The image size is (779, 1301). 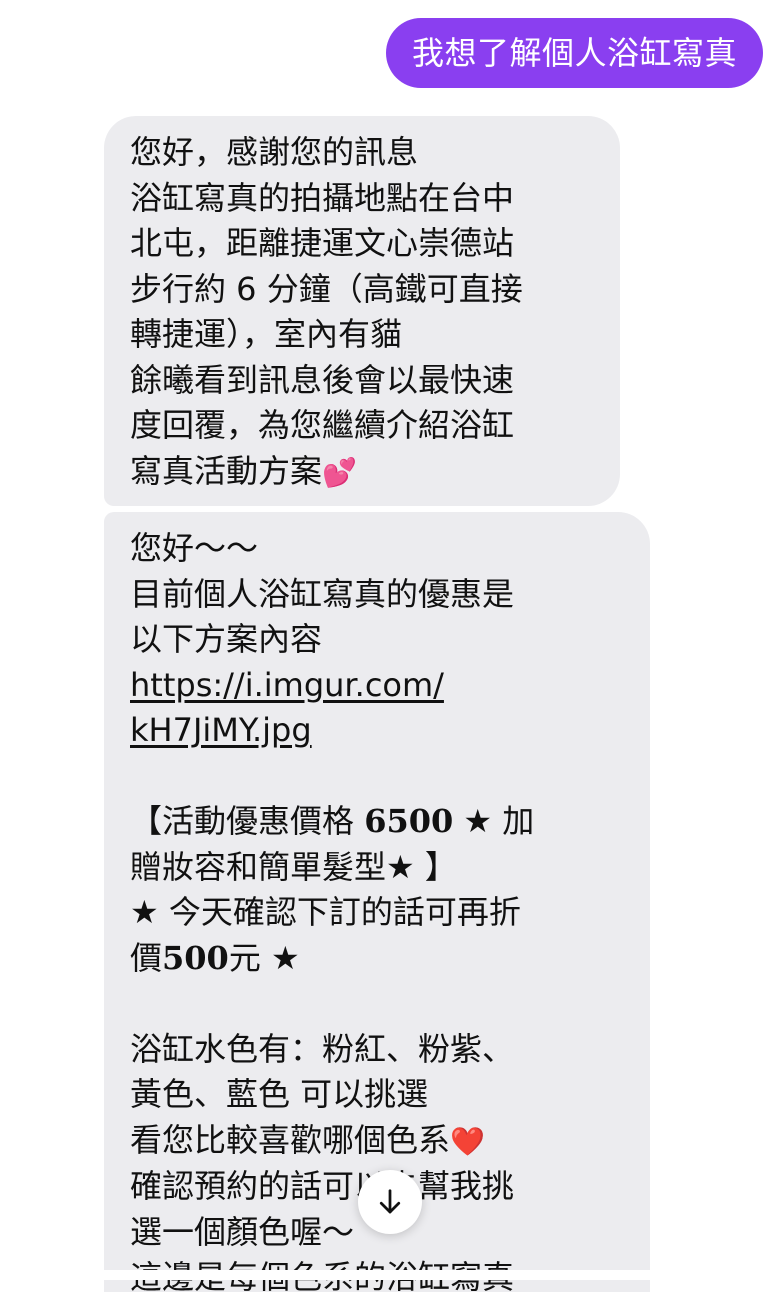 I want to click on promo-line: ★ 今天確認下訂的話可再折, so click(x=325, y=912).